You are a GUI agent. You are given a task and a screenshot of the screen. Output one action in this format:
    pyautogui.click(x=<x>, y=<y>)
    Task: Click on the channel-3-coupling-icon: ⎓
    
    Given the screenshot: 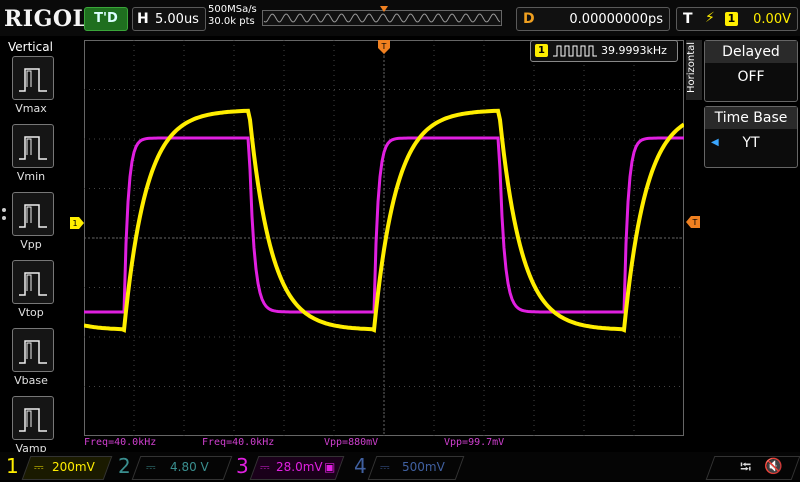 What is the action you would take?
    pyautogui.click(x=265, y=467)
    